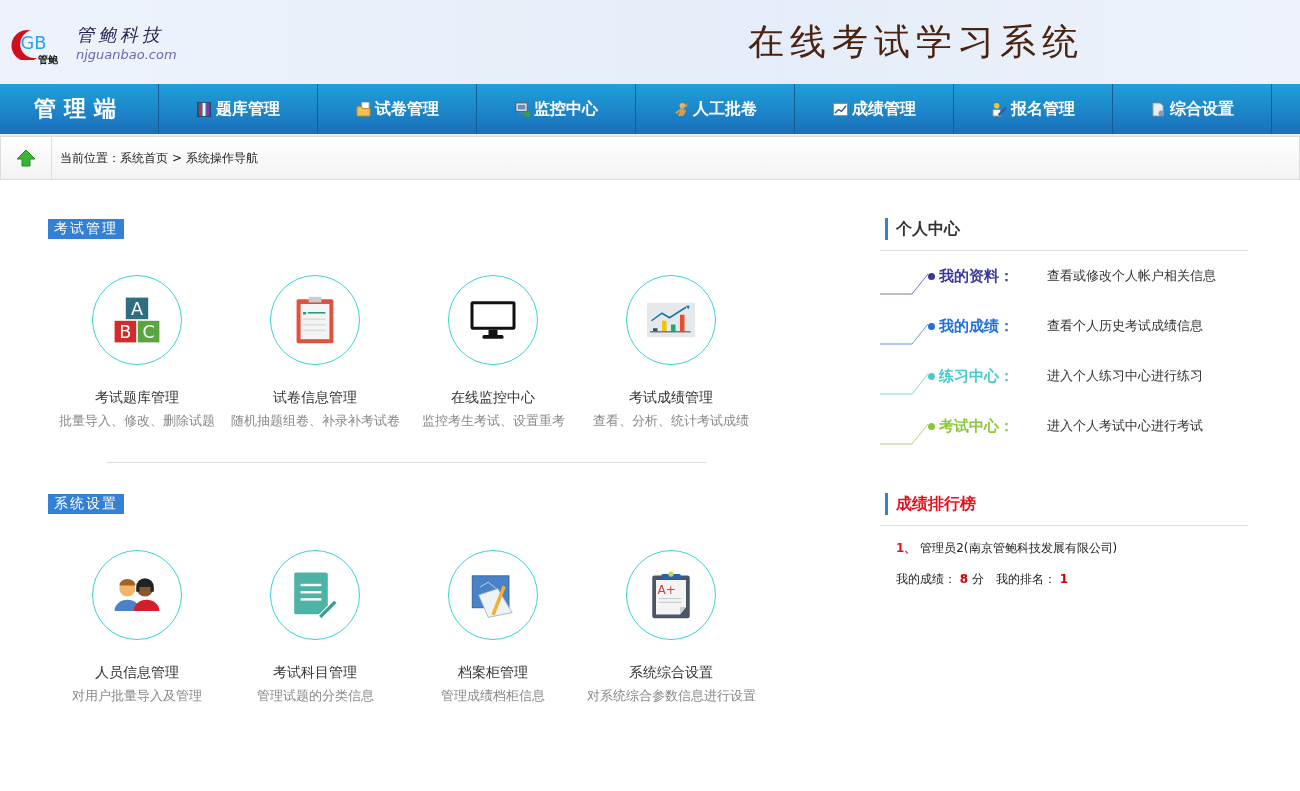 The image size is (1300, 791). What do you see at coordinates (137, 673) in the screenshot?
I see `module-title: 人员信息管理` at bounding box center [137, 673].